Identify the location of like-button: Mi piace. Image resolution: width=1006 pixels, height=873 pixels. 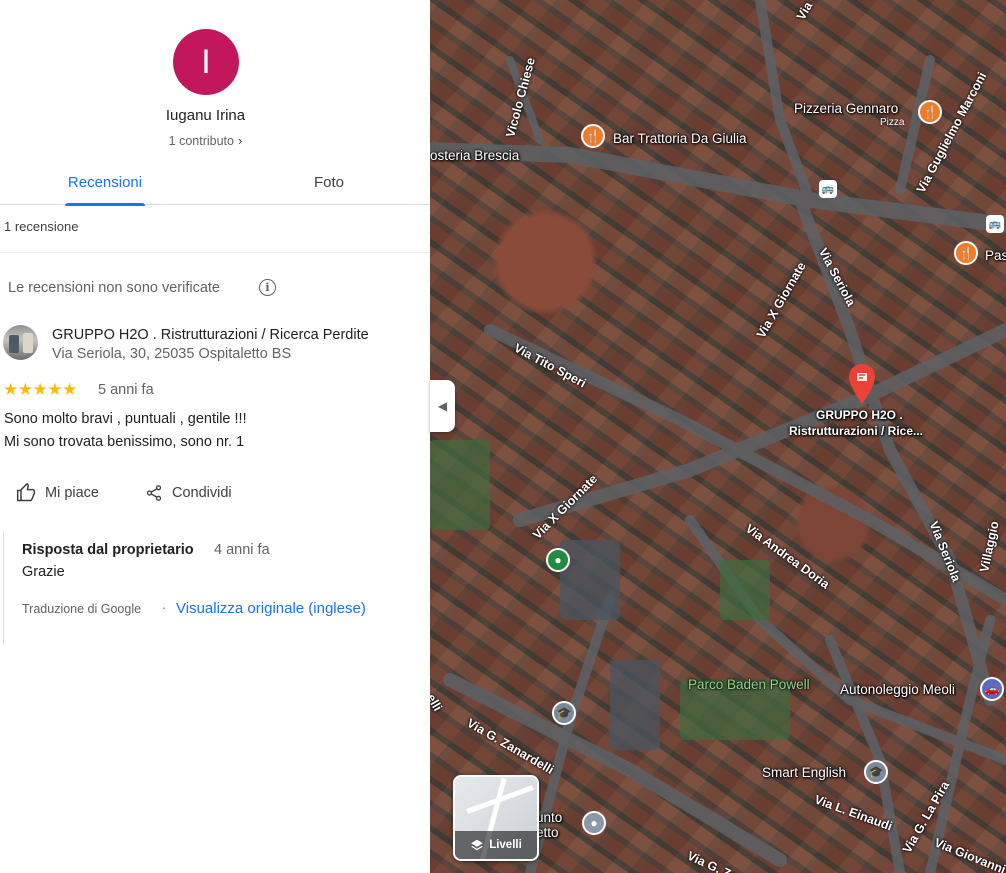
(57, 493).